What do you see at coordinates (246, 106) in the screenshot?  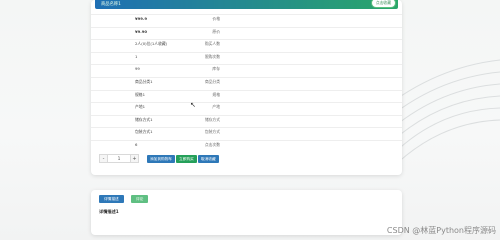 I see `detail-row: 产地 产地1` at bounding box center [246, 106].